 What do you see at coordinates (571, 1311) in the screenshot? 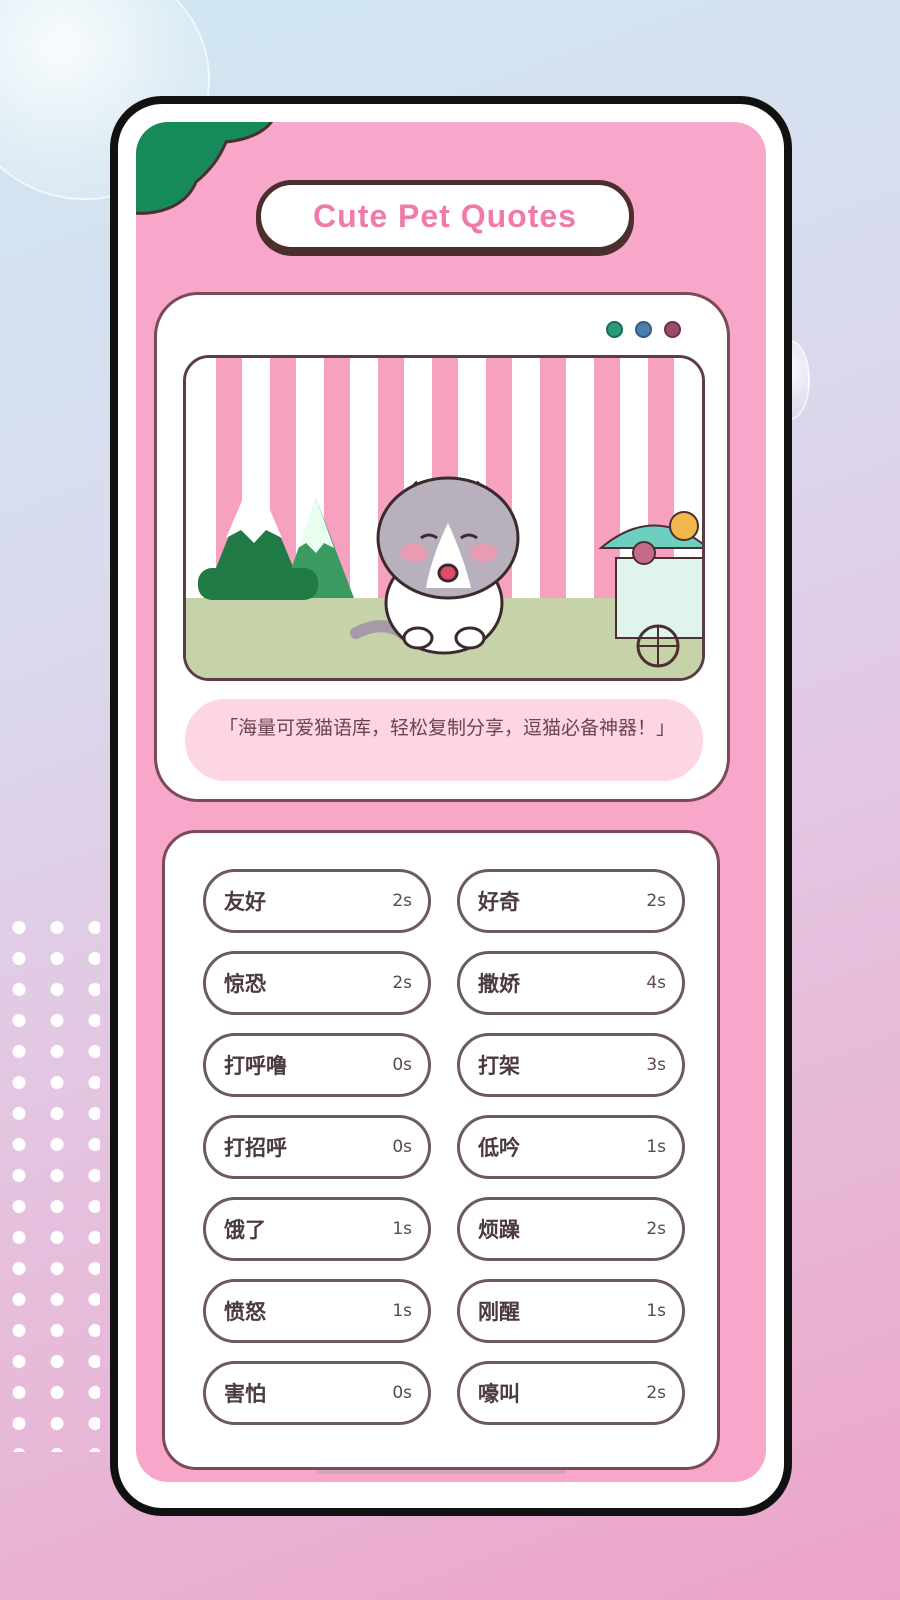
I see `sound-chip: 刚醒 1s` at bounding box center [571, 1311].